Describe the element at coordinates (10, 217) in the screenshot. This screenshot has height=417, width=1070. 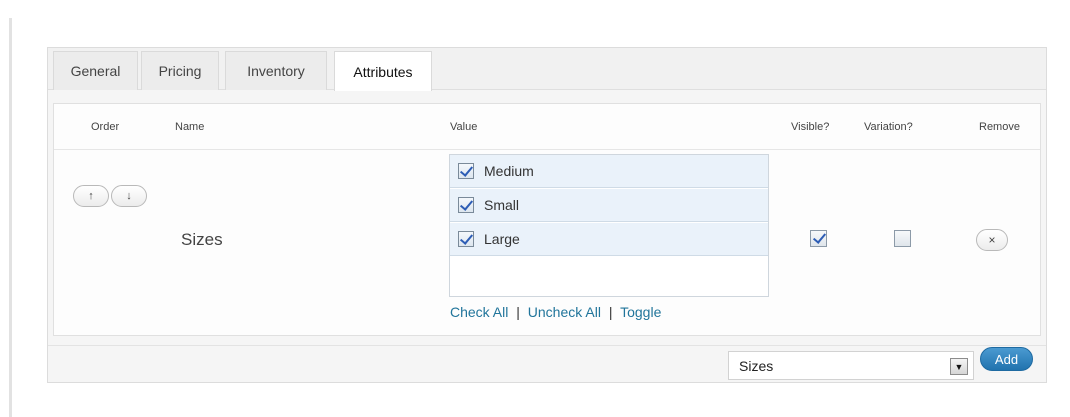
I see `left-edge-rule` at that location.